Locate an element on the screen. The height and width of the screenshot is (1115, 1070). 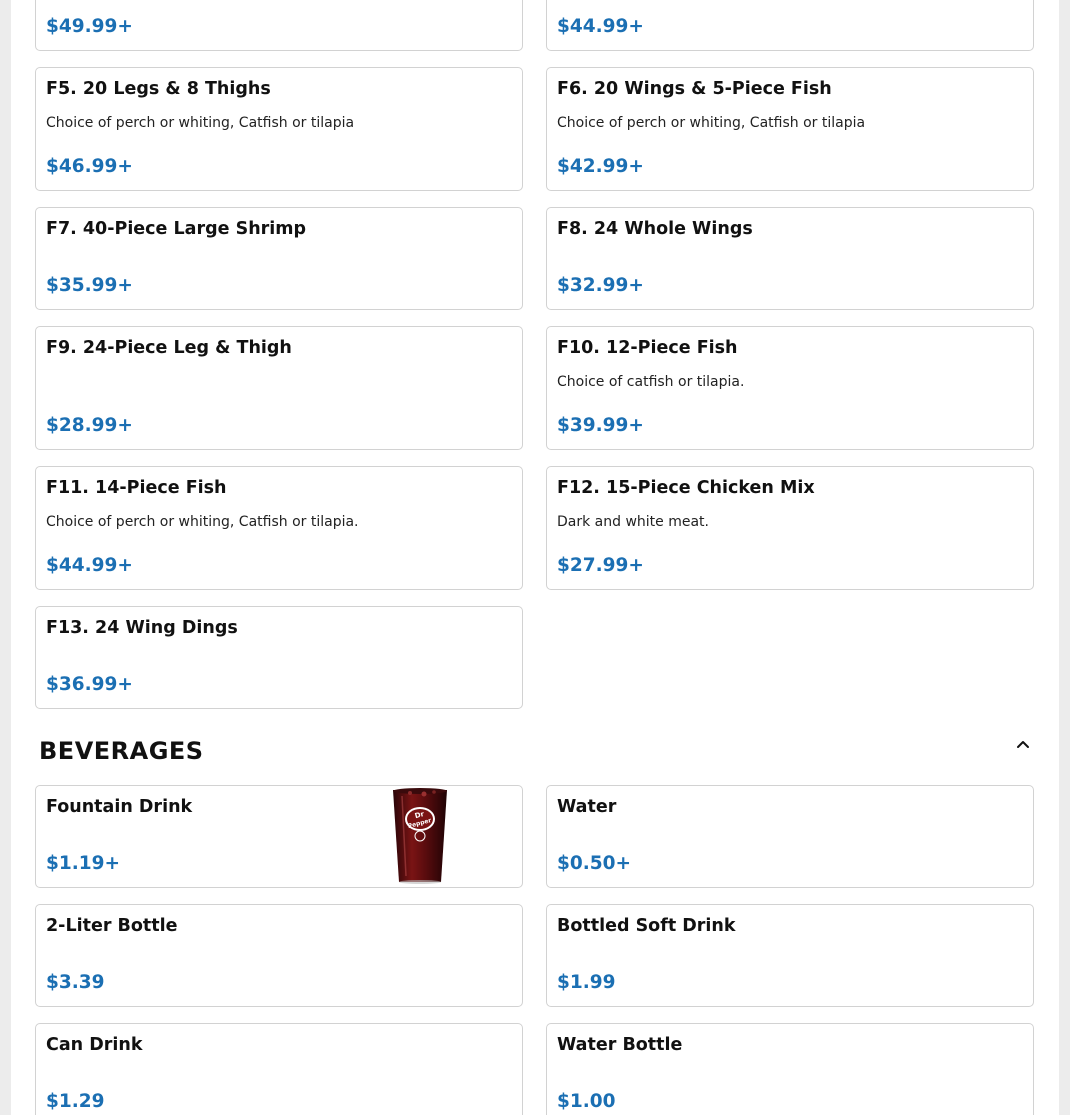
item-name: Can Drink is located at coordinates (94, 1045).